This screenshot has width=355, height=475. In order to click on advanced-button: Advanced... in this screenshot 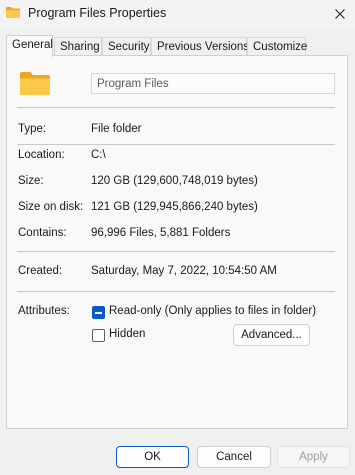, I will do `click(271, 335)`.